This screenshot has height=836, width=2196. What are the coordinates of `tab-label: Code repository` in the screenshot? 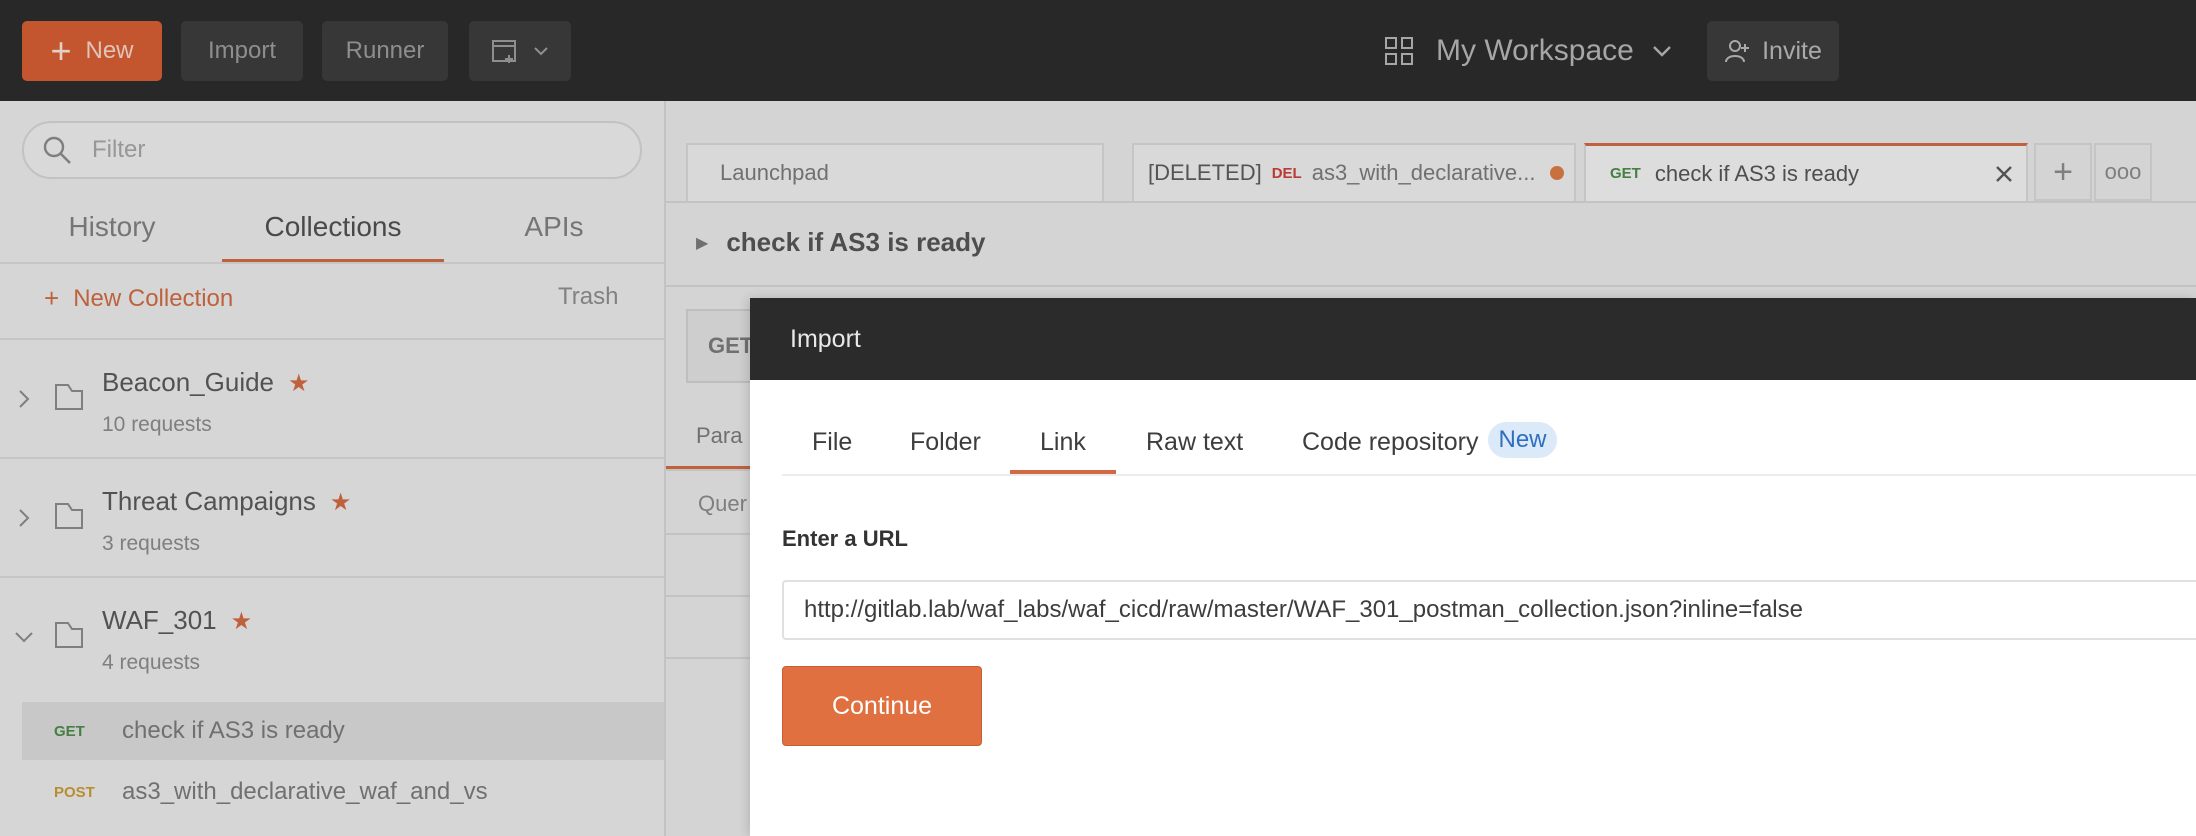 It's located at (1390, 442).